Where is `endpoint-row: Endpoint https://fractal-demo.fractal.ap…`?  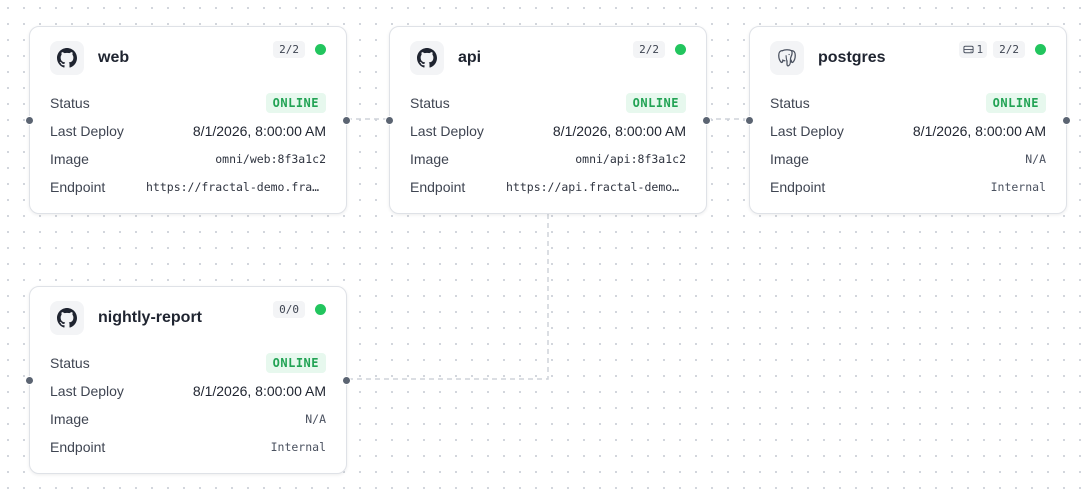
endpoint-row: Endpoint https://fractal-demo.fractal.ap… is located at coordinates (188, 187).